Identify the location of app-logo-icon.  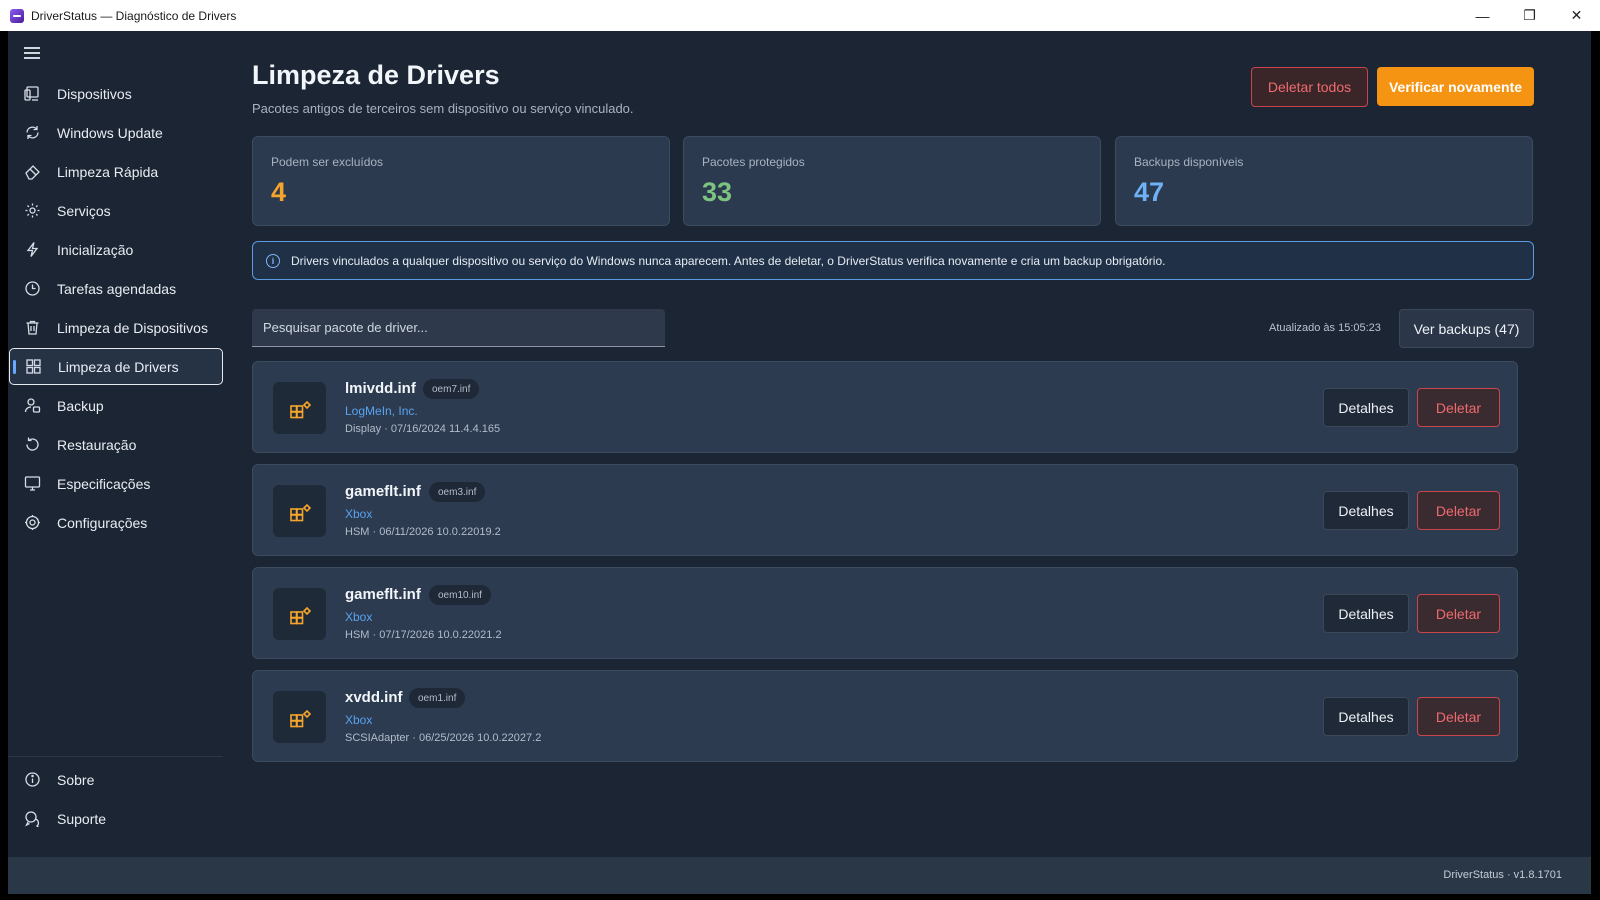
(17, 15).